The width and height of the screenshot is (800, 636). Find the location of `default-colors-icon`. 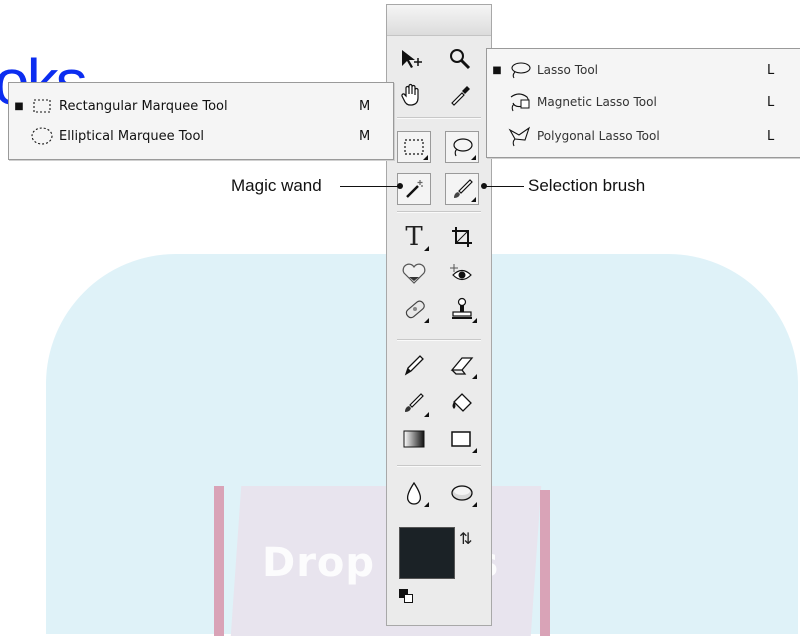

default-colors-icon is located at coordinates (406, 596).